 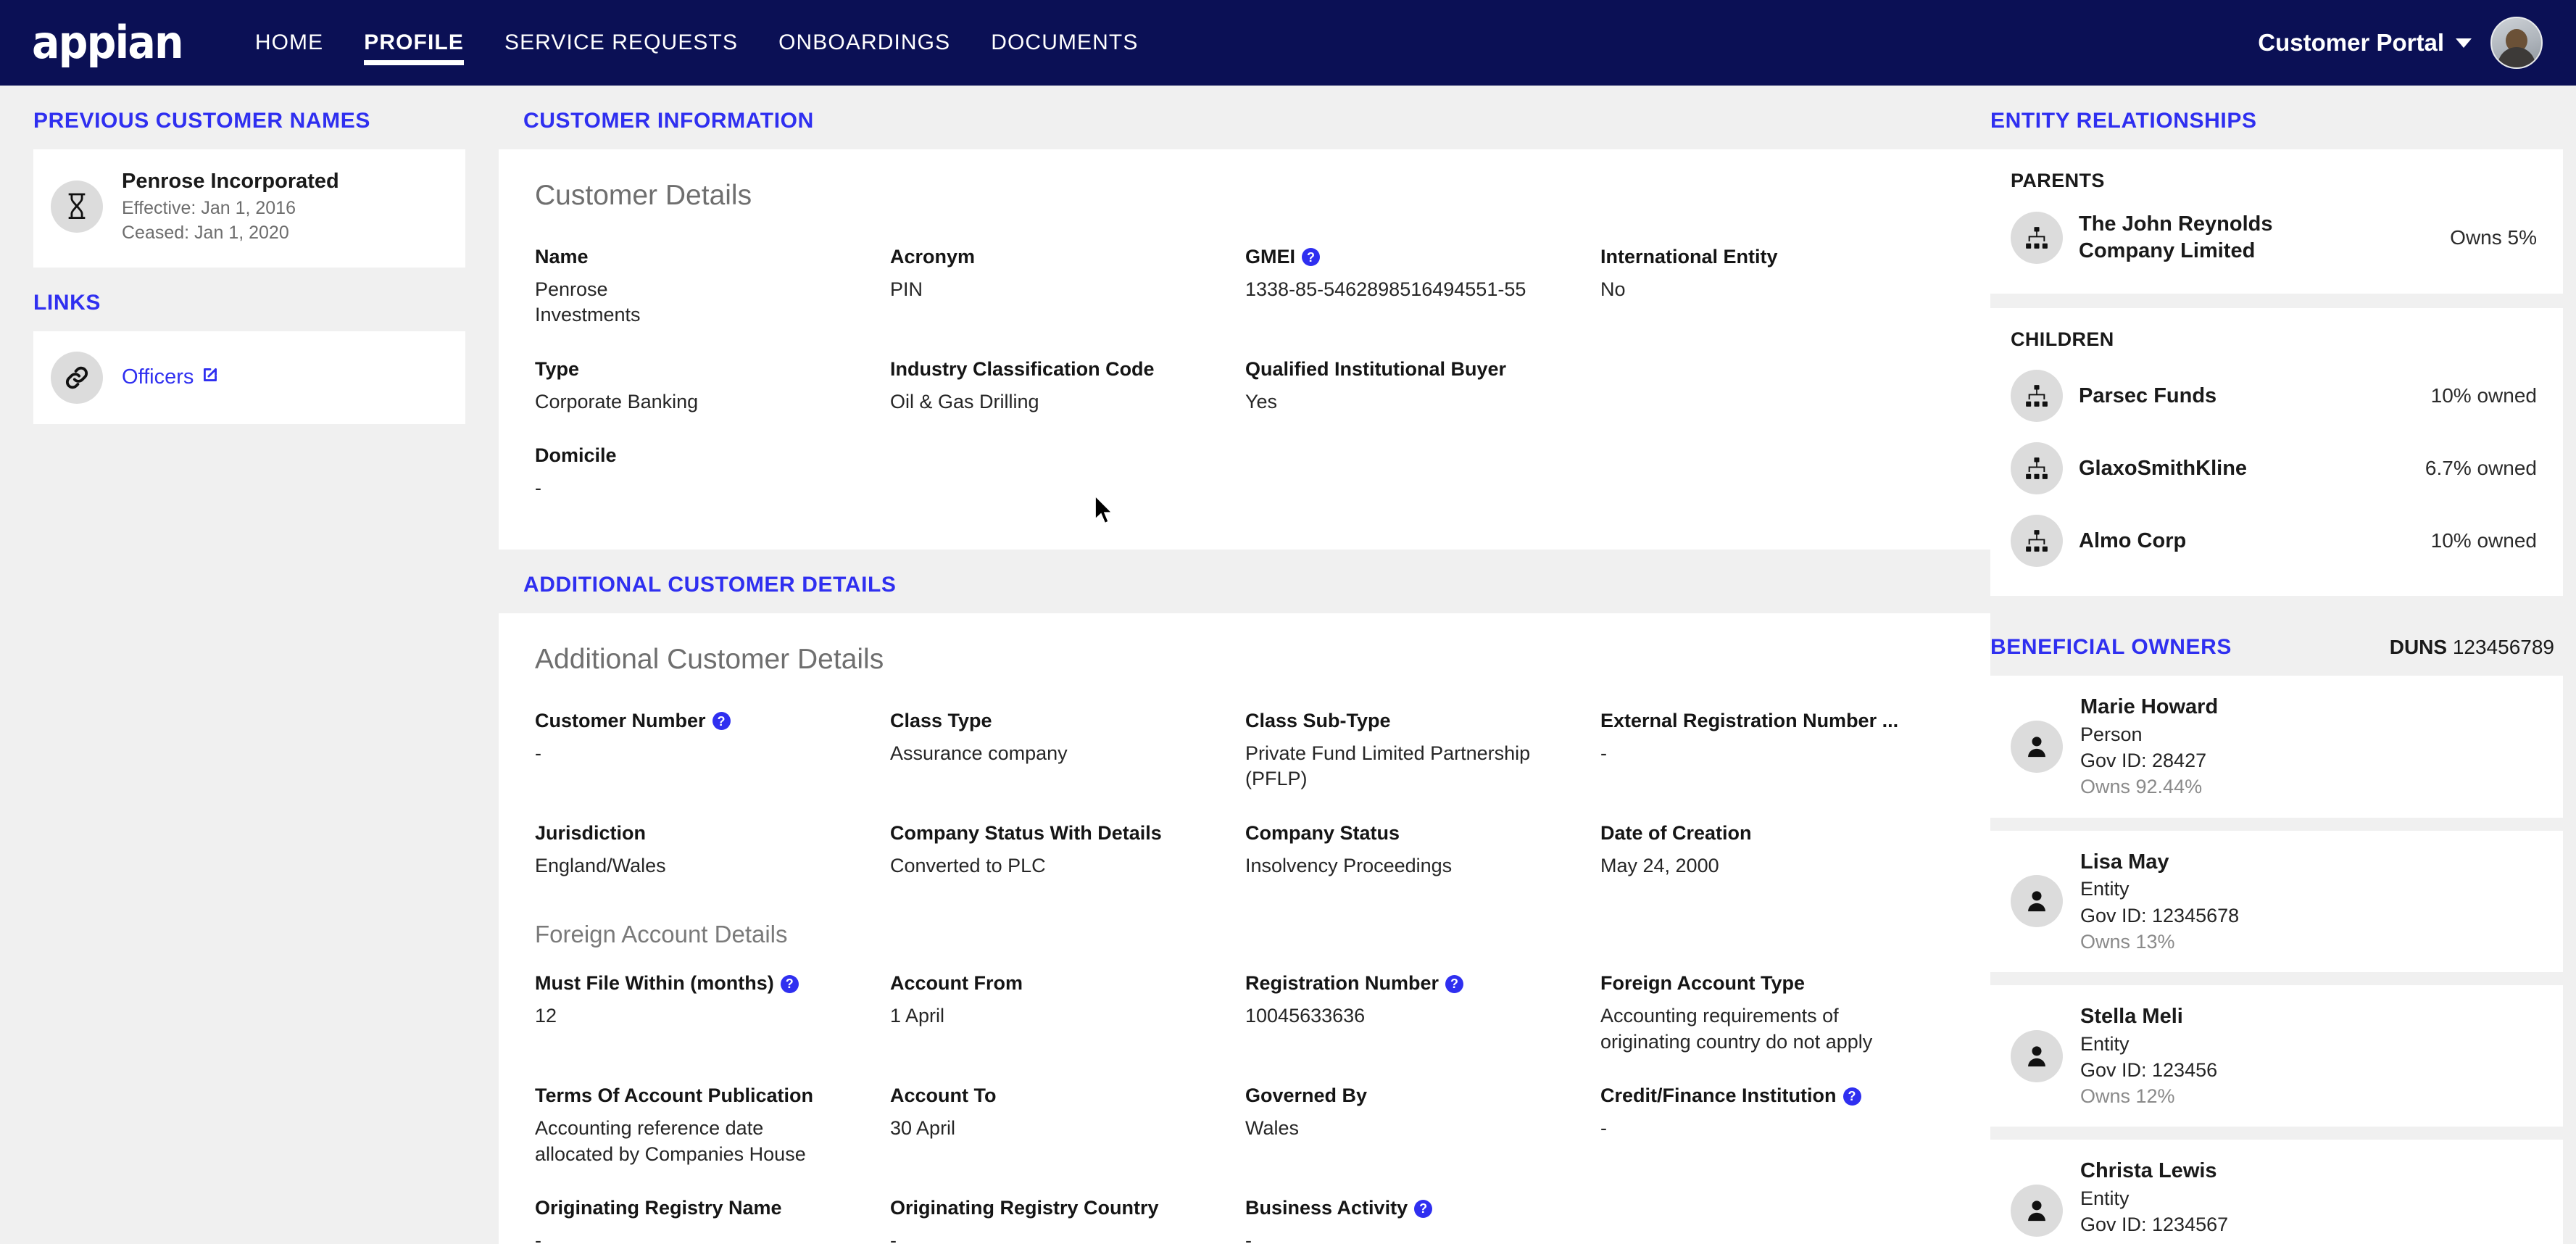 I want to click on field-label: Class Sub-Type, so click(x=1318, y=720).